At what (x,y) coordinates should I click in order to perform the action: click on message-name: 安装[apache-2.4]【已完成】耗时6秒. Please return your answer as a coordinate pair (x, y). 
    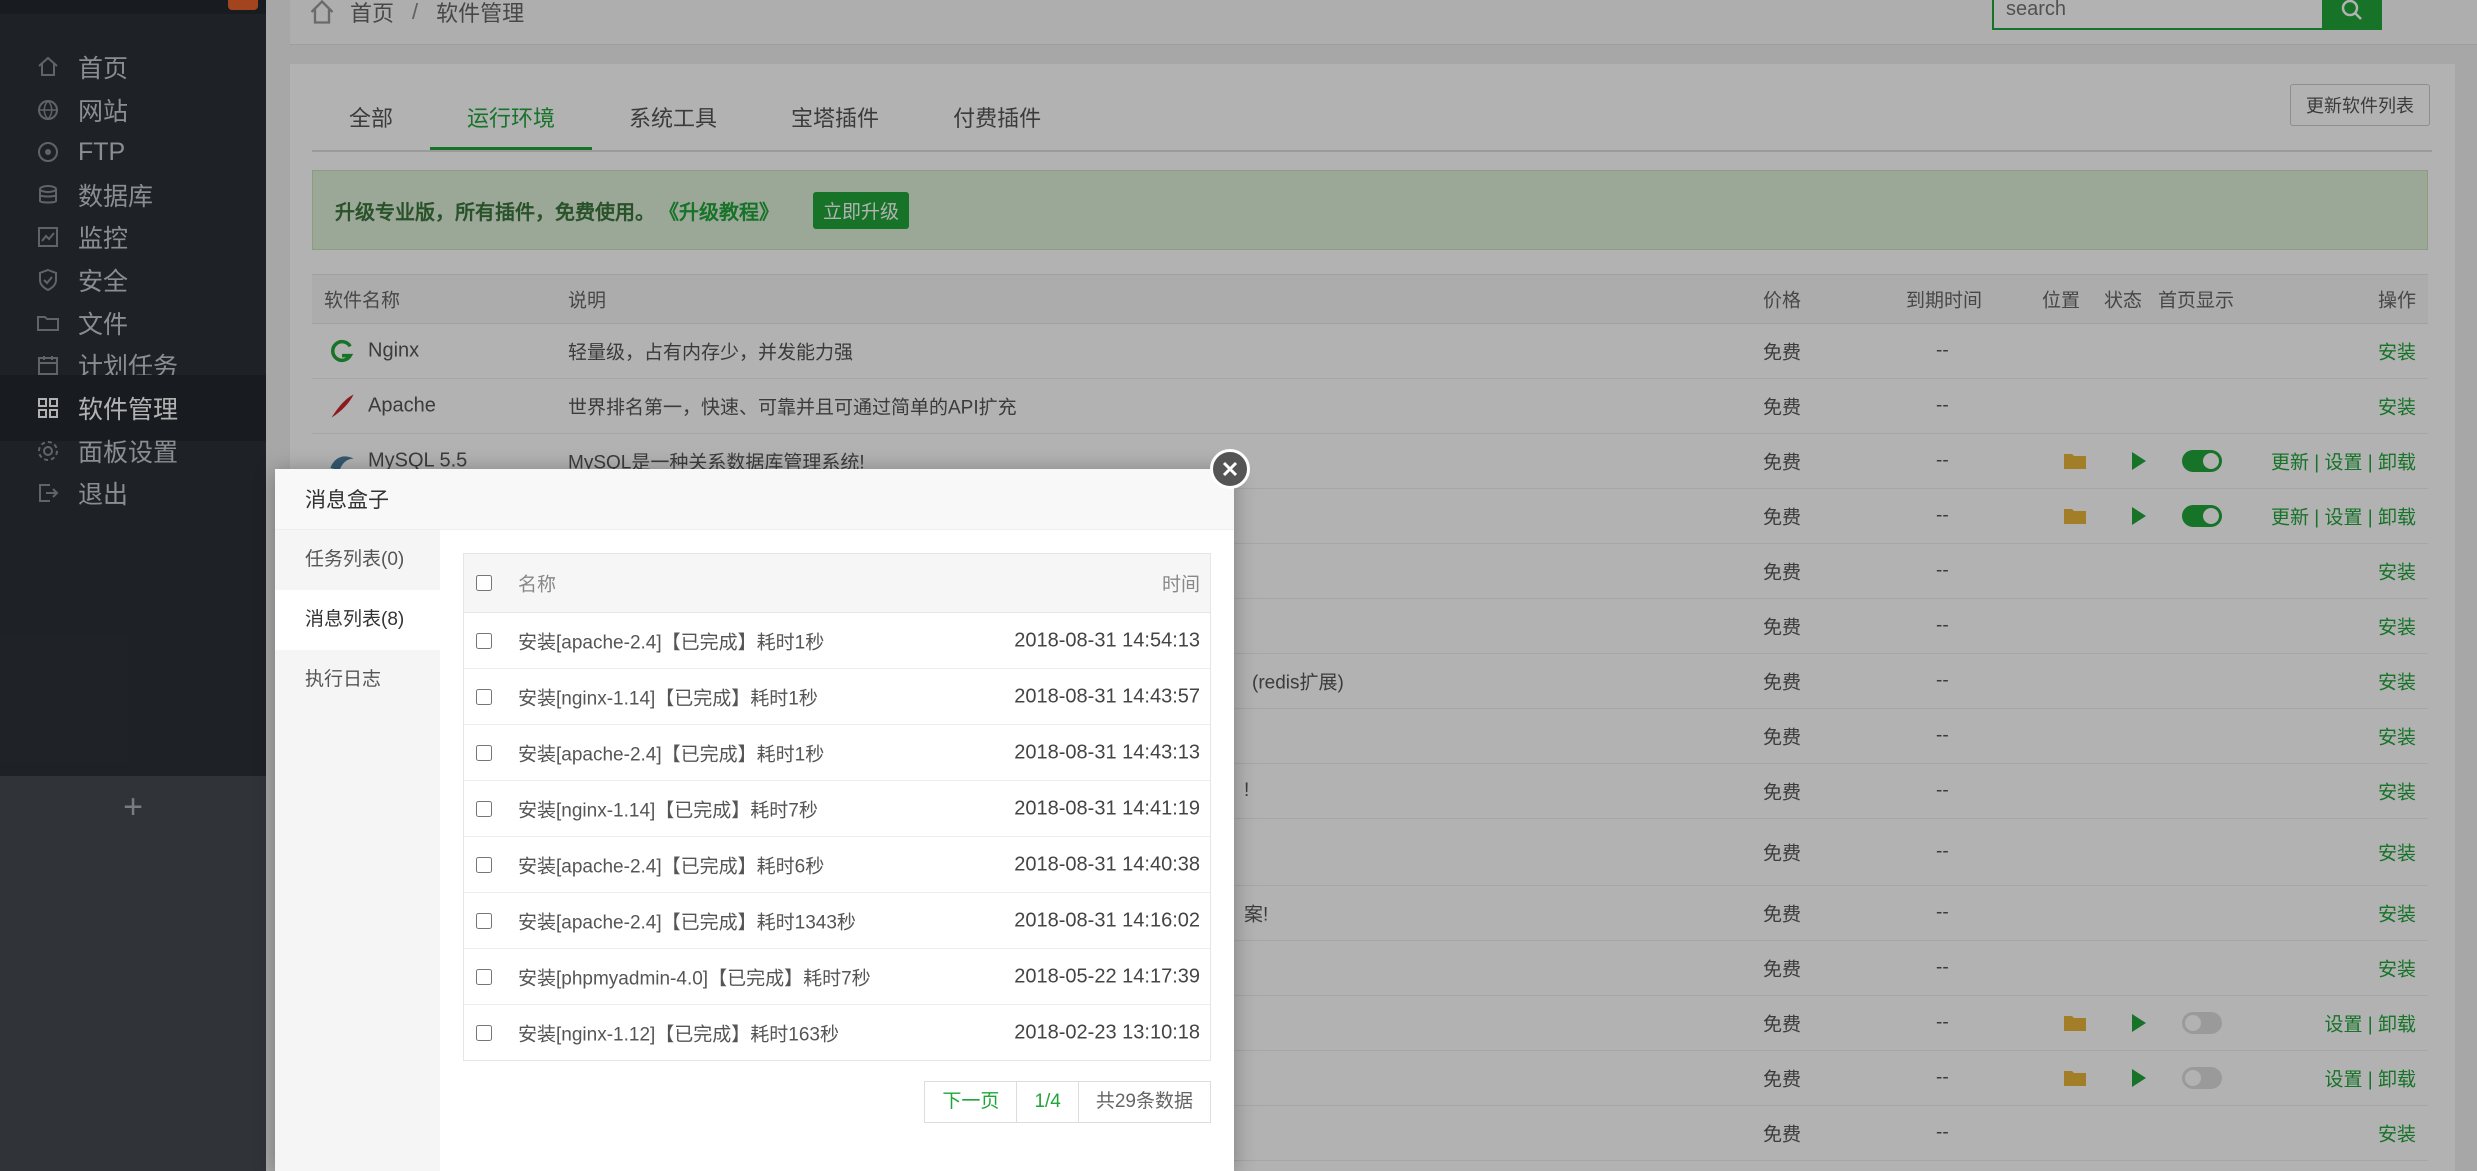
    Looking at the image, I should click on (671, 866).